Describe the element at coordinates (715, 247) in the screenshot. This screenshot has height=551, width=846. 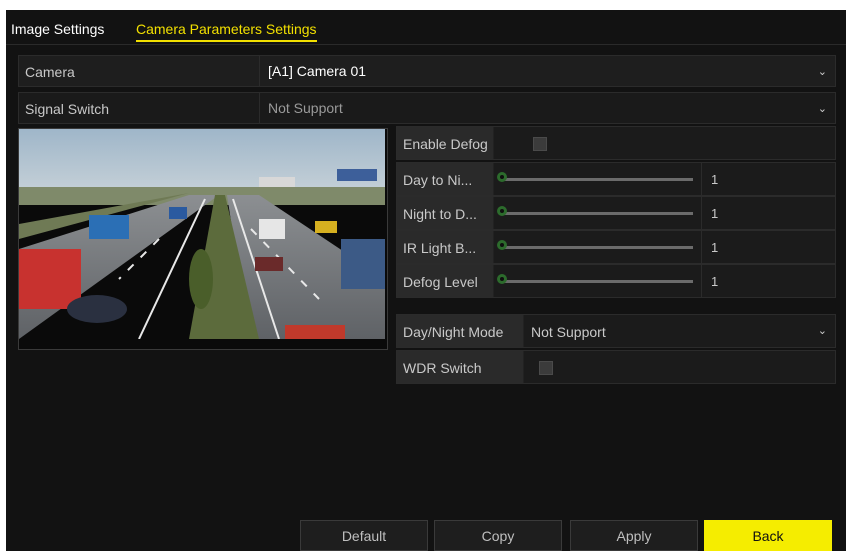
I see `ir-light-brightness-value: 1` at that location.